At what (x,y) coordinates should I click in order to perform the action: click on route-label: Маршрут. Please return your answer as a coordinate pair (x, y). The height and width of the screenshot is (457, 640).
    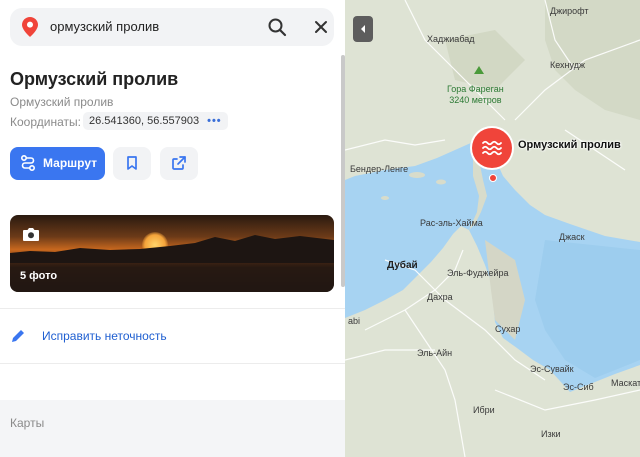
    Looking at the image, I should click on (70, 163).